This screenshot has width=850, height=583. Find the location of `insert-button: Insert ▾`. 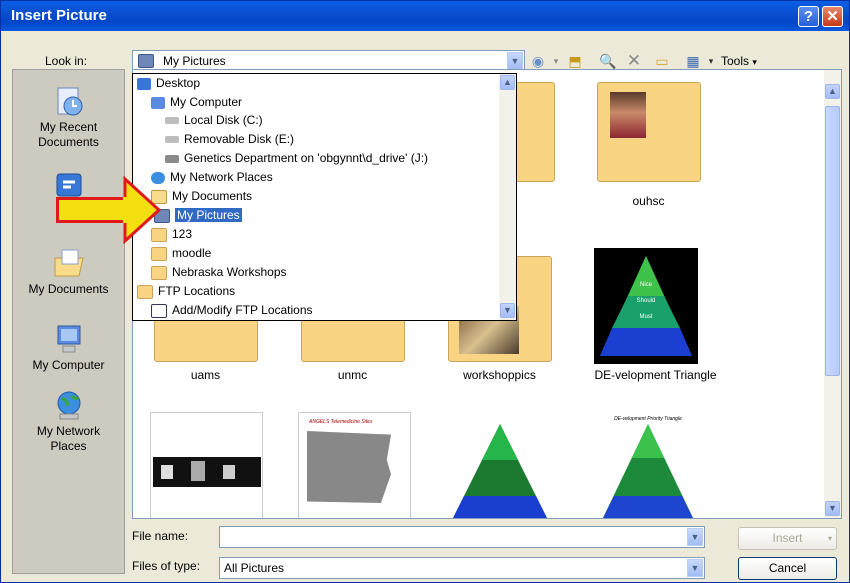

insert-button: Insert ▾ is located at coordinates (787, 538).